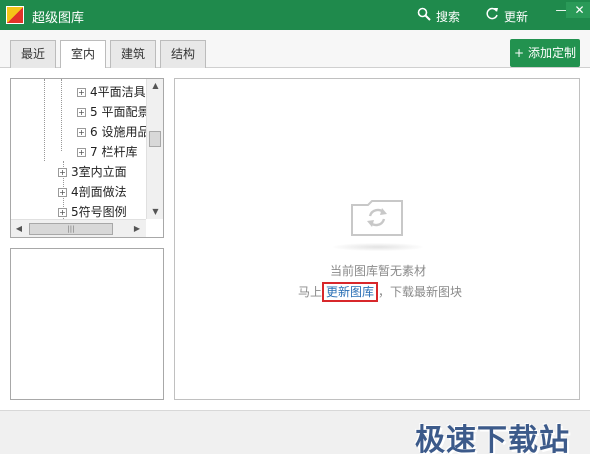  What do you see at coordinates (33, 54) in the screenshot?
I see `tab-recent: 最近` at bounding box center [33, 54].